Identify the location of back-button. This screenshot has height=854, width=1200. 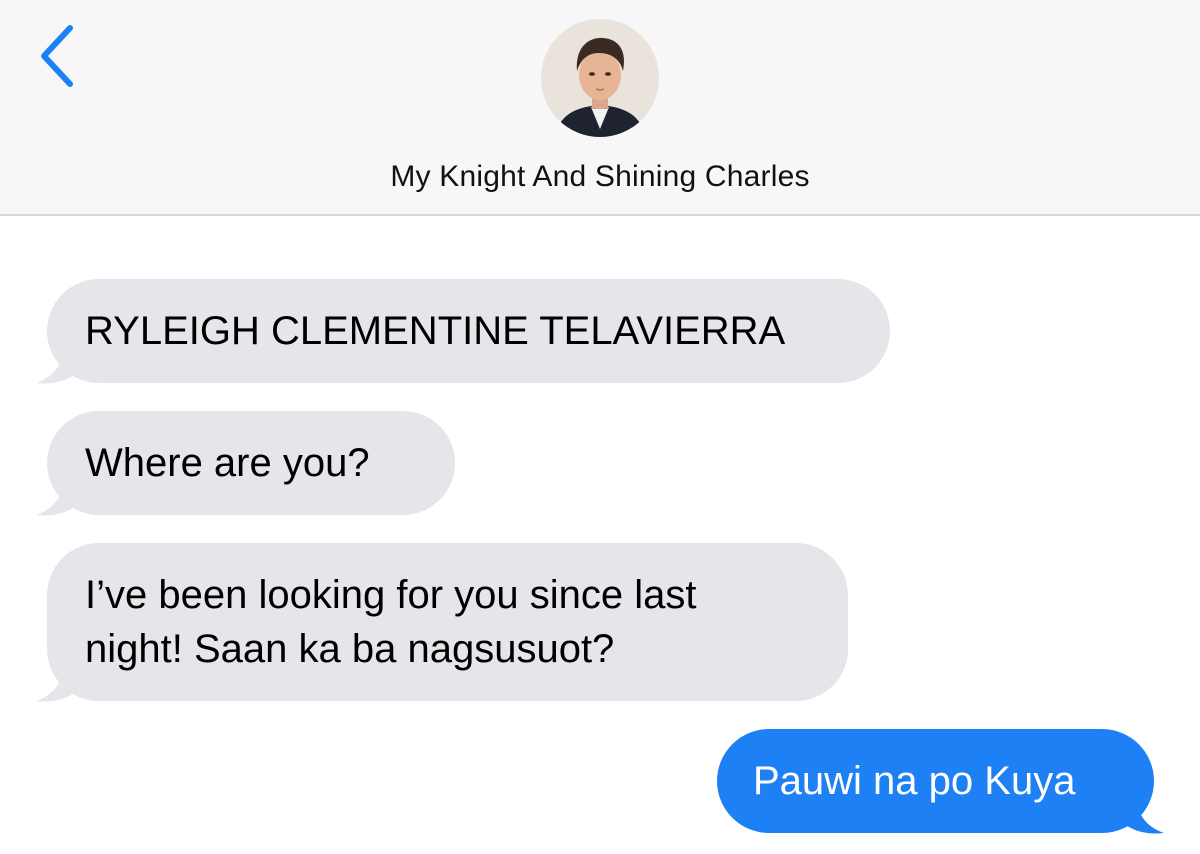
(58, 55).